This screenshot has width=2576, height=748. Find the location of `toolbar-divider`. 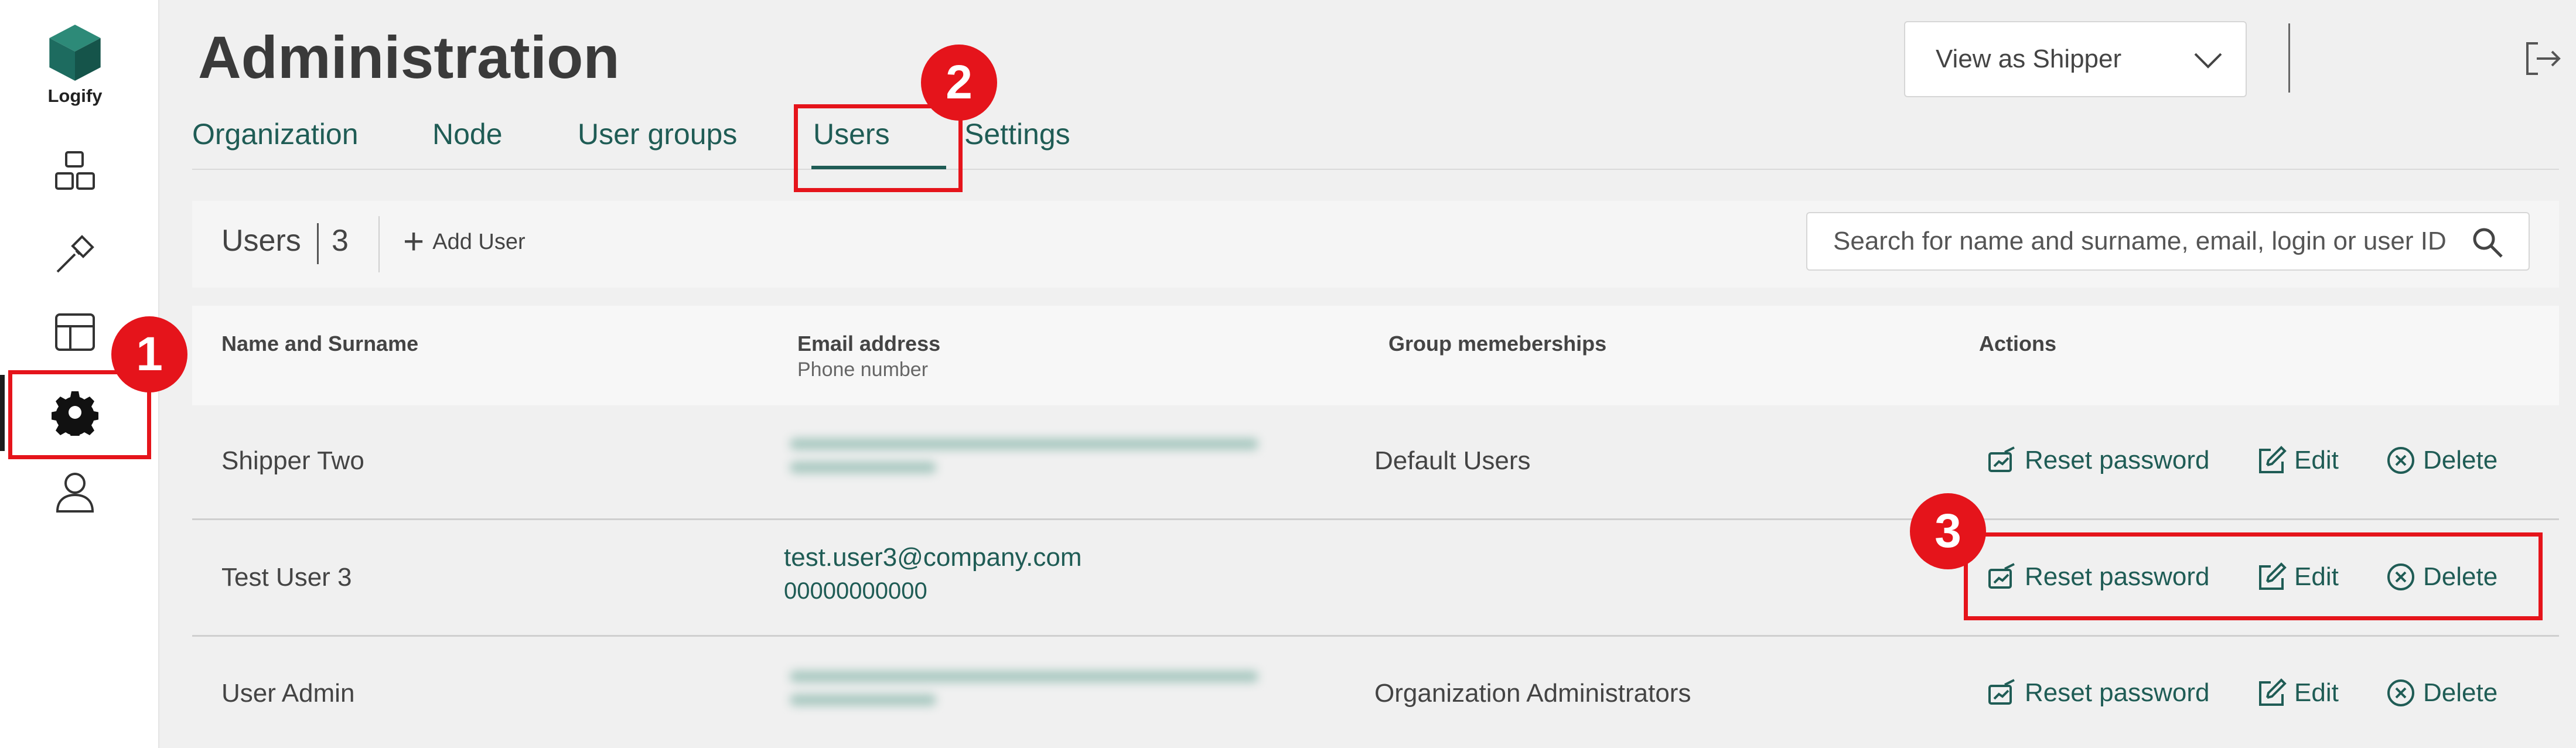

toolbar-divider is located at coordinates (379, 244).